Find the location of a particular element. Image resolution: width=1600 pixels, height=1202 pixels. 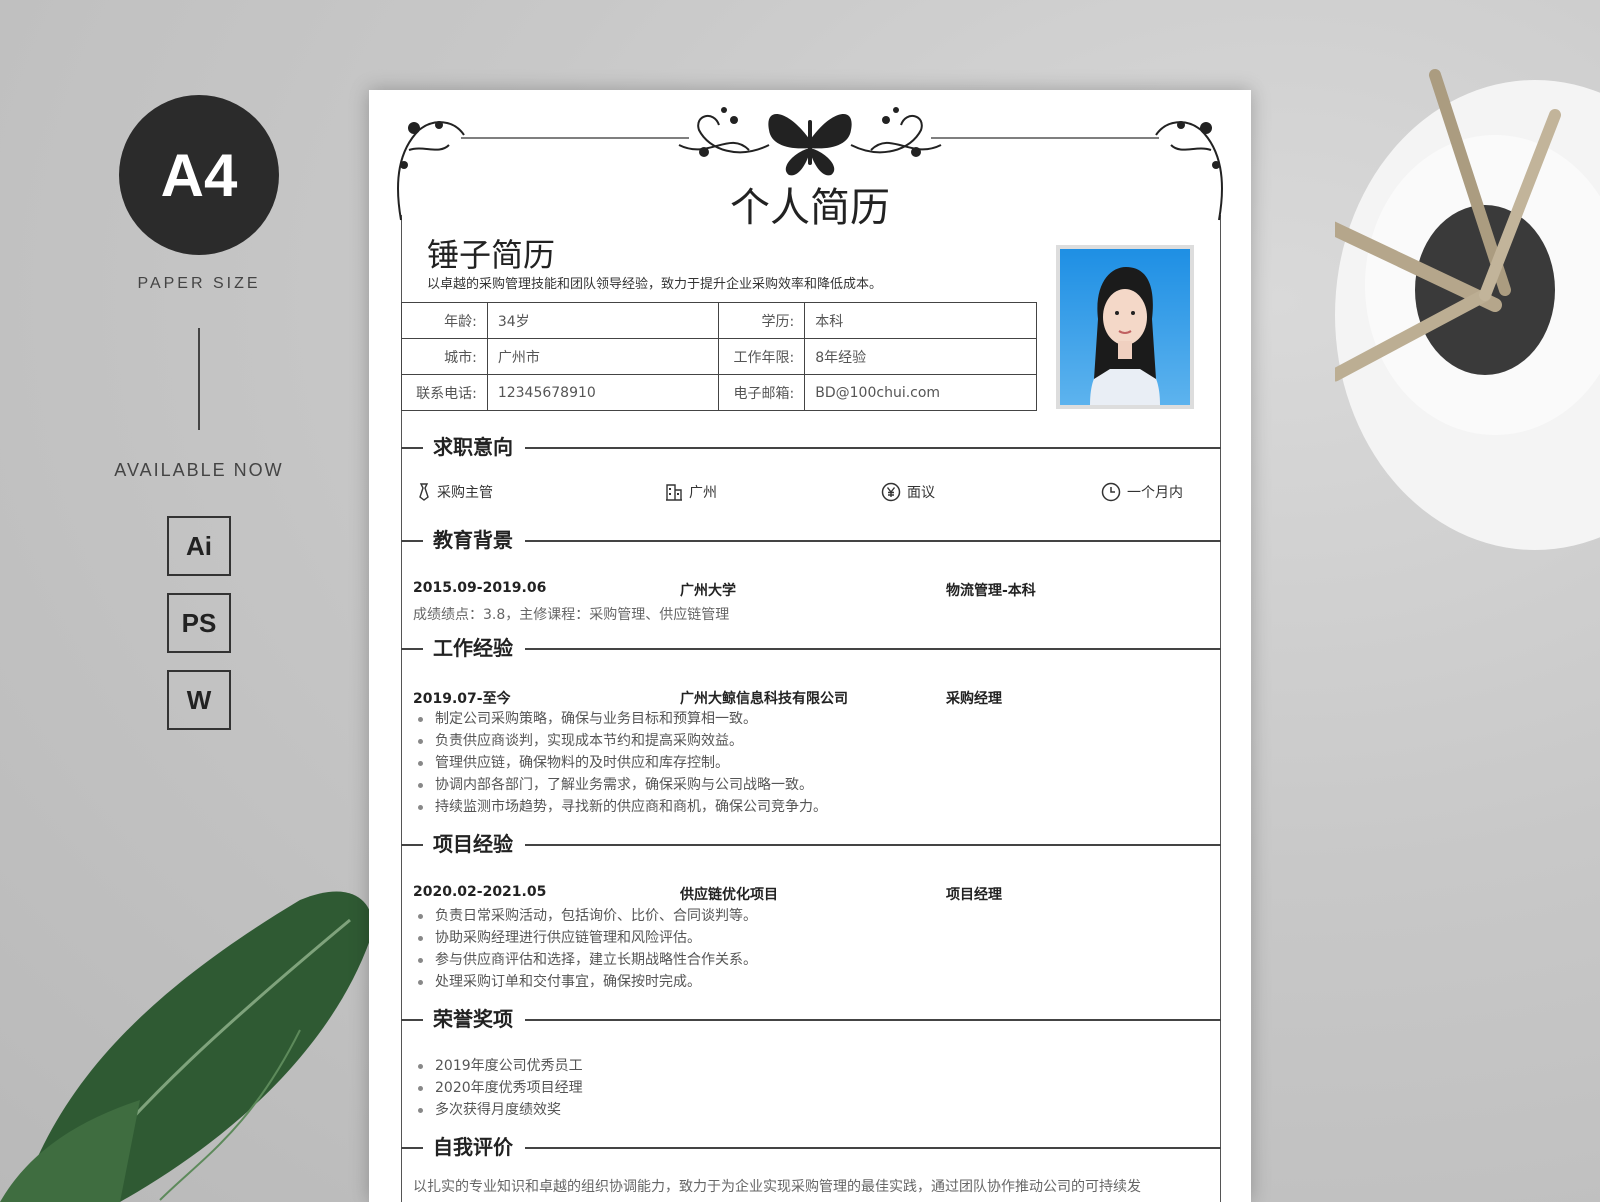

project-role: 项目经理 is located at coordinates (974, 895).